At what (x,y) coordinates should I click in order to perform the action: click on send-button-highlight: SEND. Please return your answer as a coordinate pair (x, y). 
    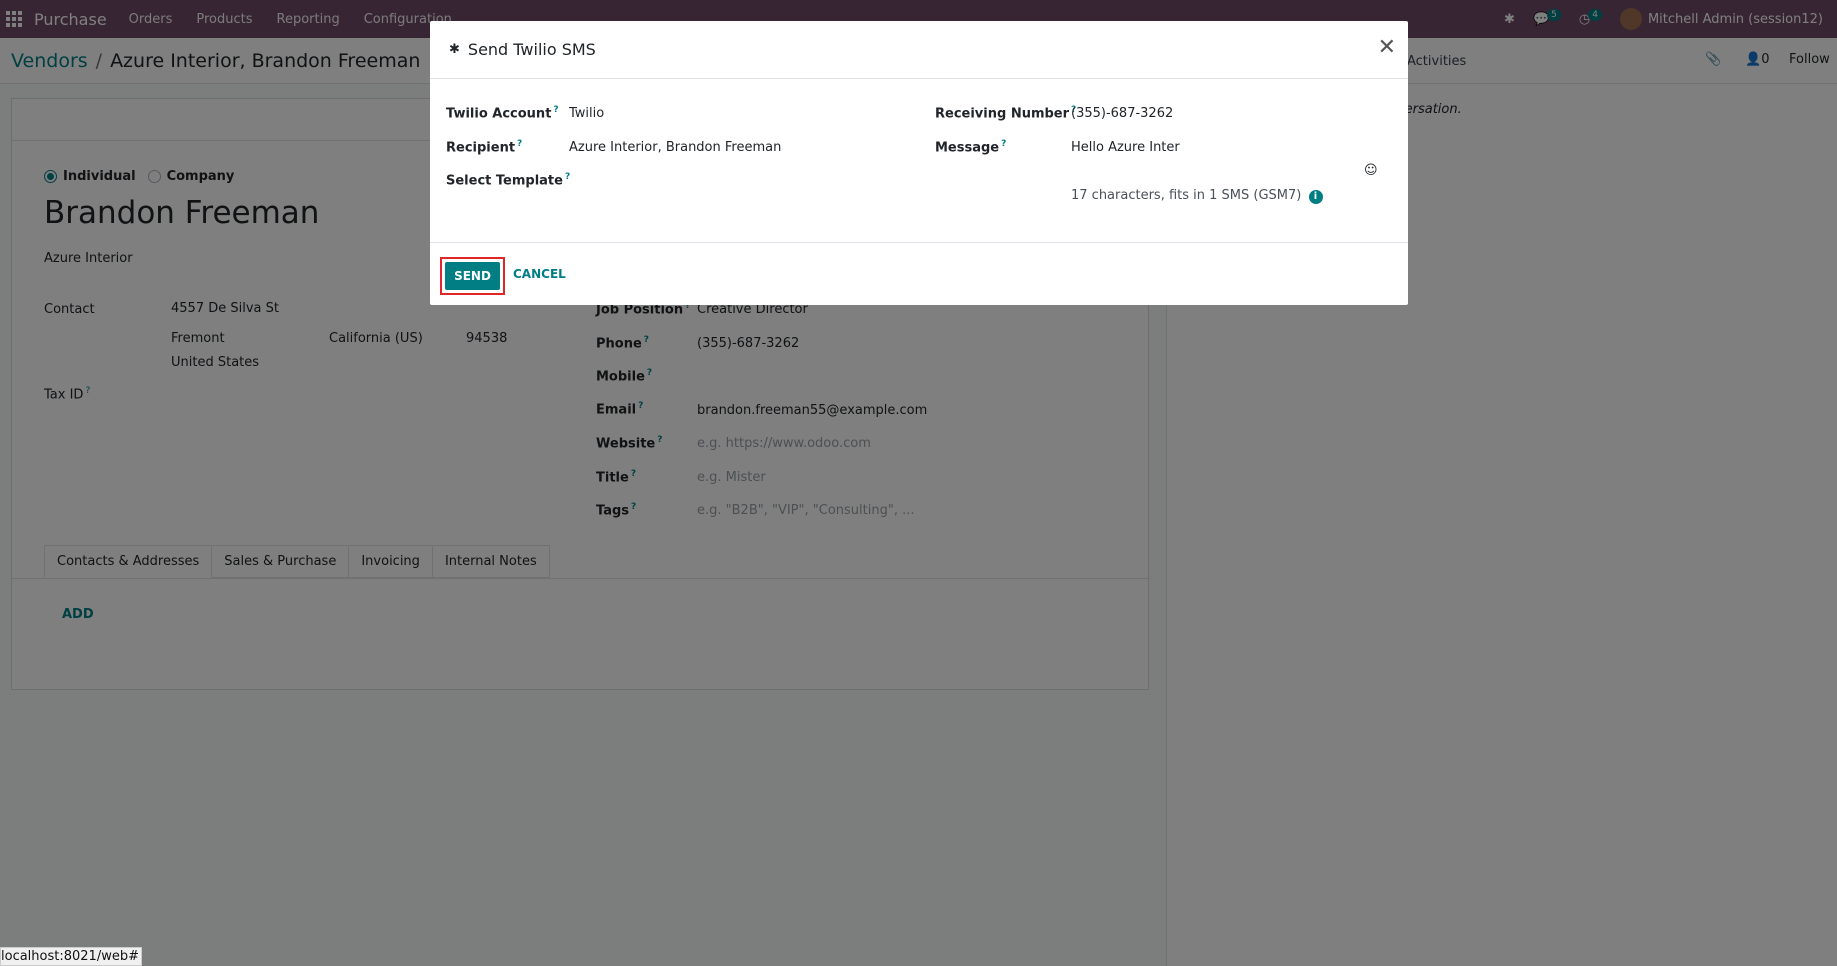
    Looking at the image, I should click on (472, 276).